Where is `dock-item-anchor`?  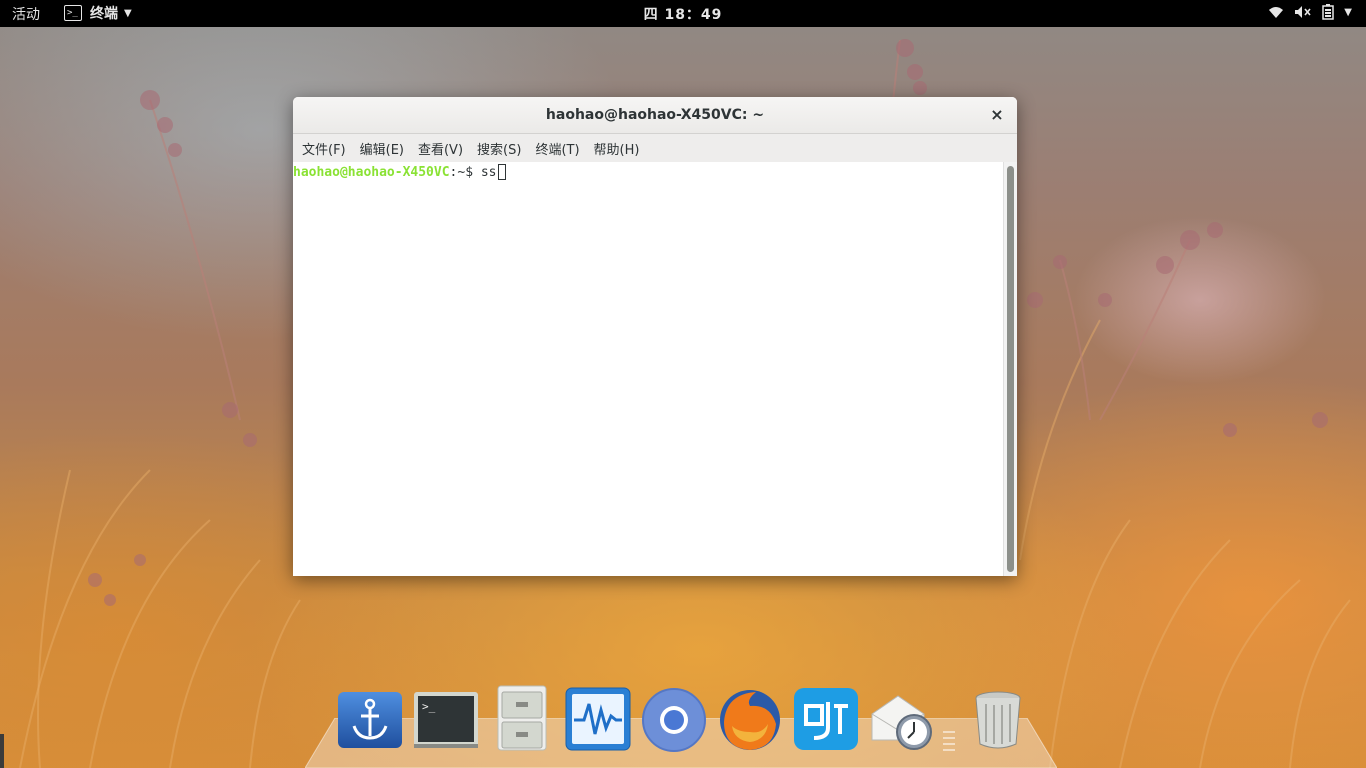 dock-item-anchor is located at coordinates (370, 718).